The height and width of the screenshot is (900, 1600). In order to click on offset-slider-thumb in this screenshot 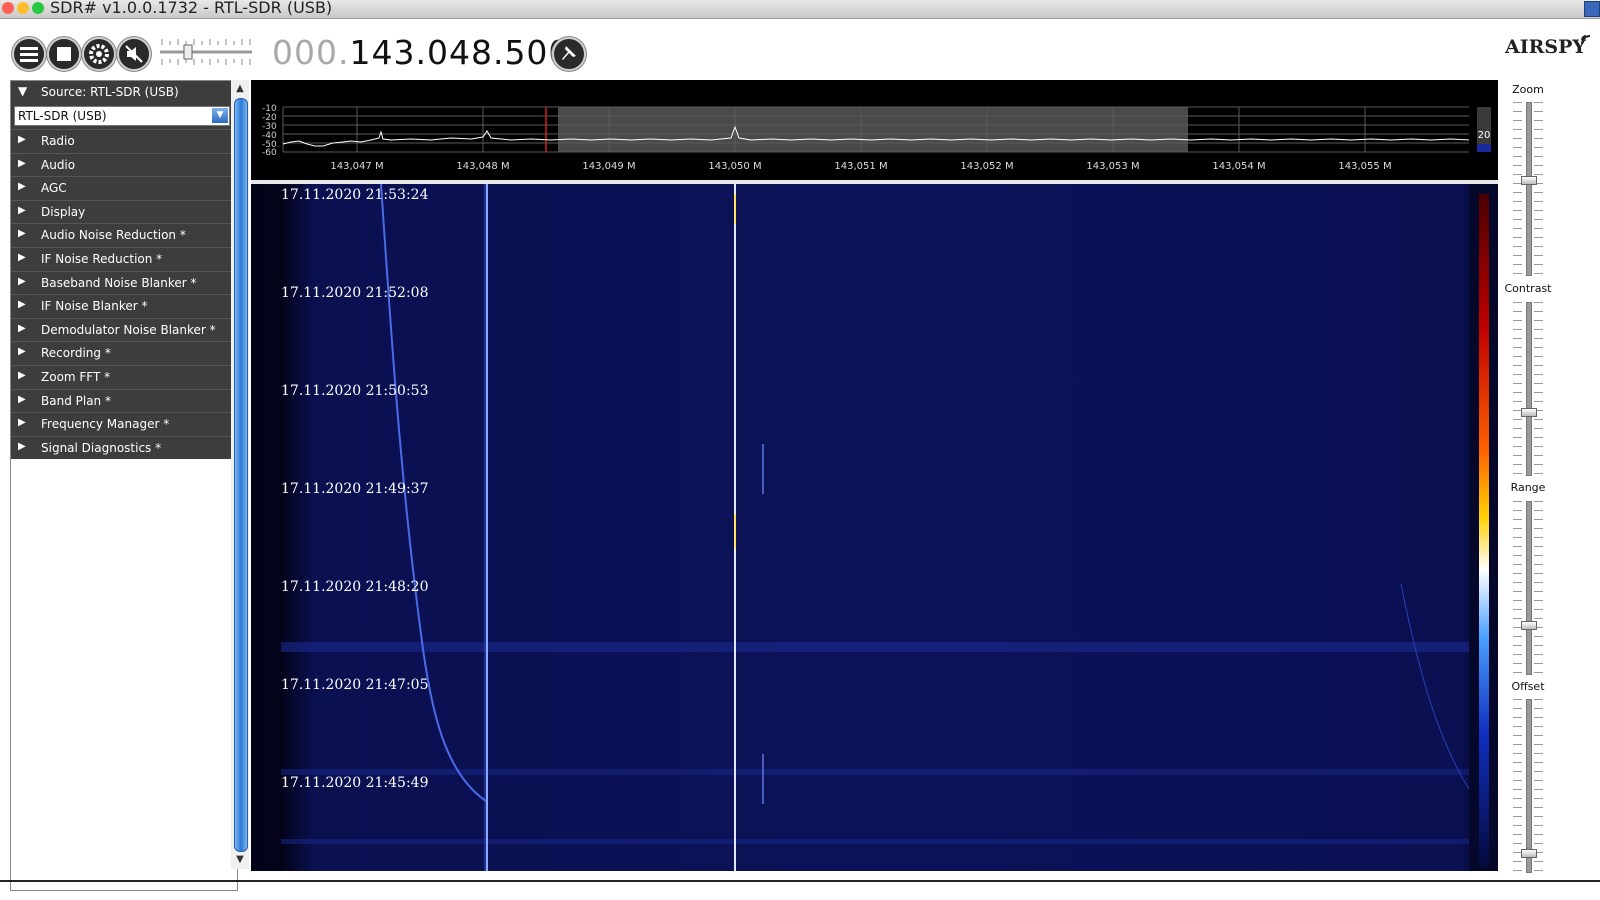, I will do `click(1529, 853)`.